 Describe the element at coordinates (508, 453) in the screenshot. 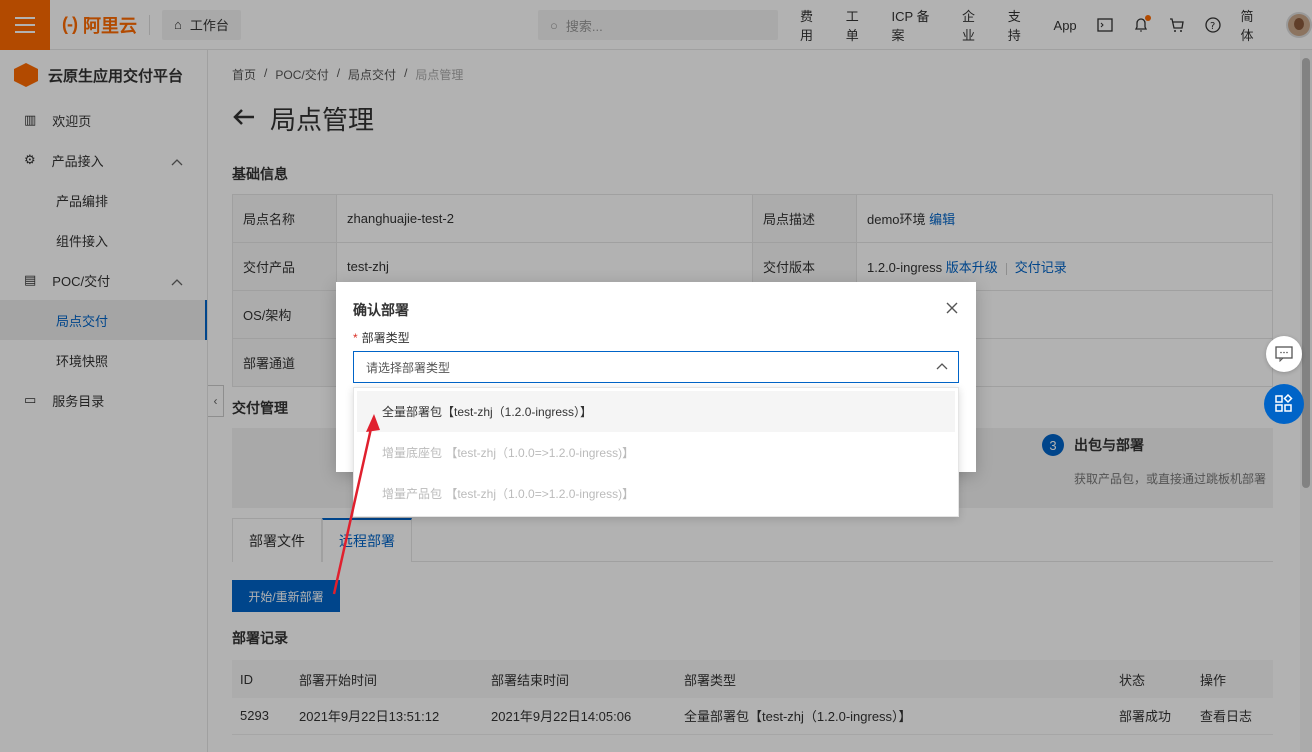

I see `option-incremental-base: 增量底座包 【test-zhj（1.0.0=>1.2.0-ingress)】` at that location.